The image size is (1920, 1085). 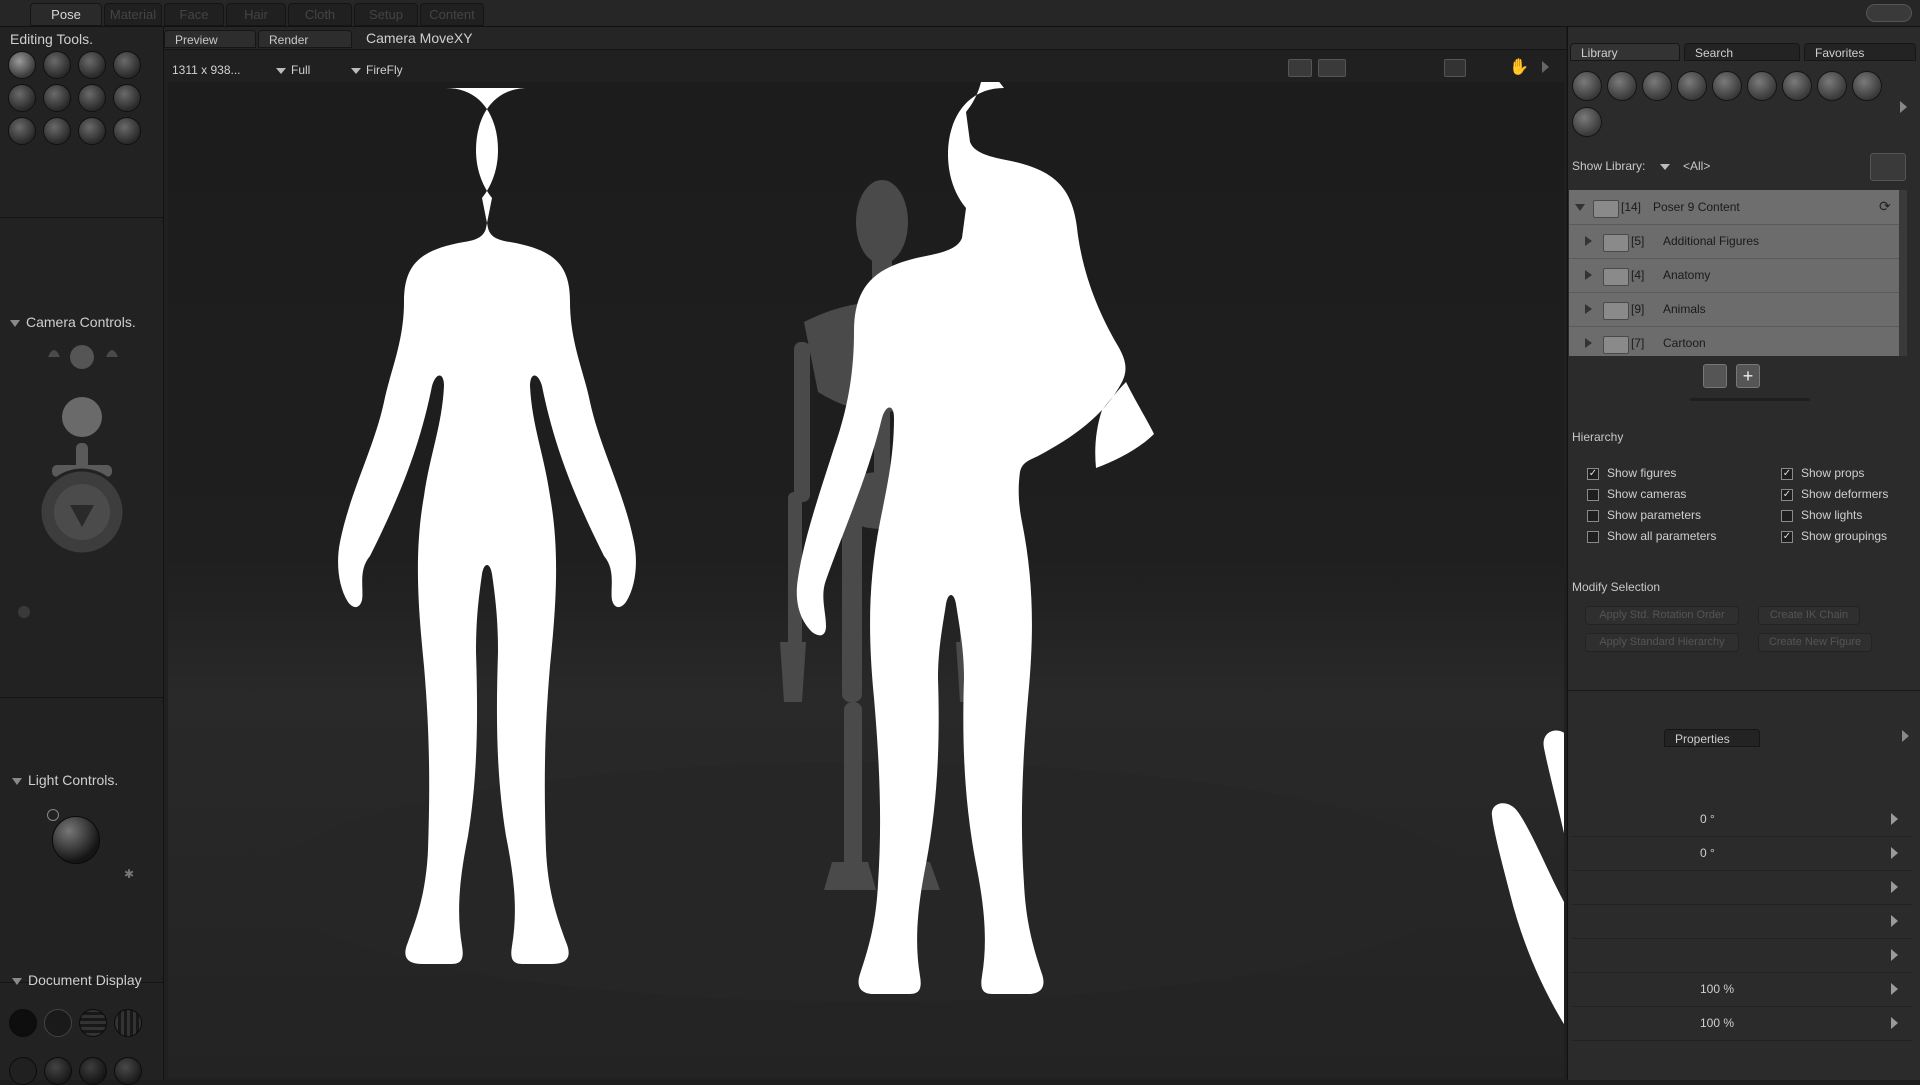 What do you see at coordinates (1587, 86) in the screenshot?
I see `figures-category-icon` at bounding box center [1587, 86].